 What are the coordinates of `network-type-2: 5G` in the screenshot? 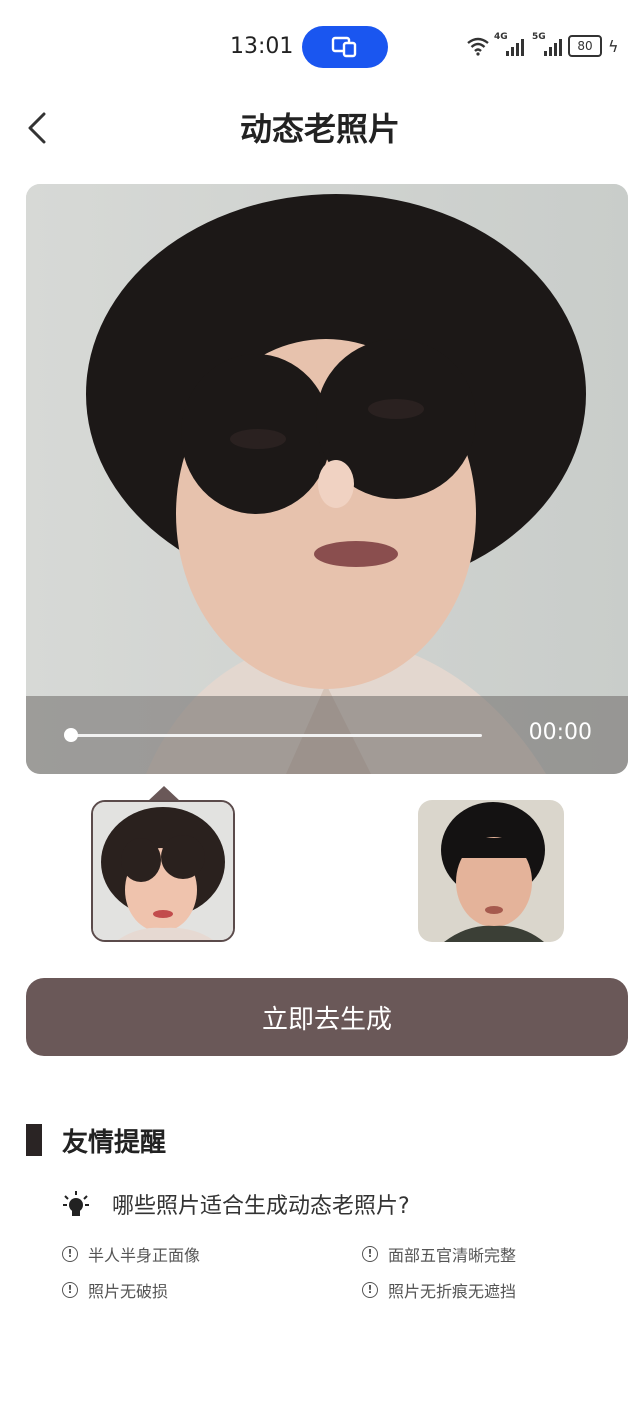 It's located at (539, 37).